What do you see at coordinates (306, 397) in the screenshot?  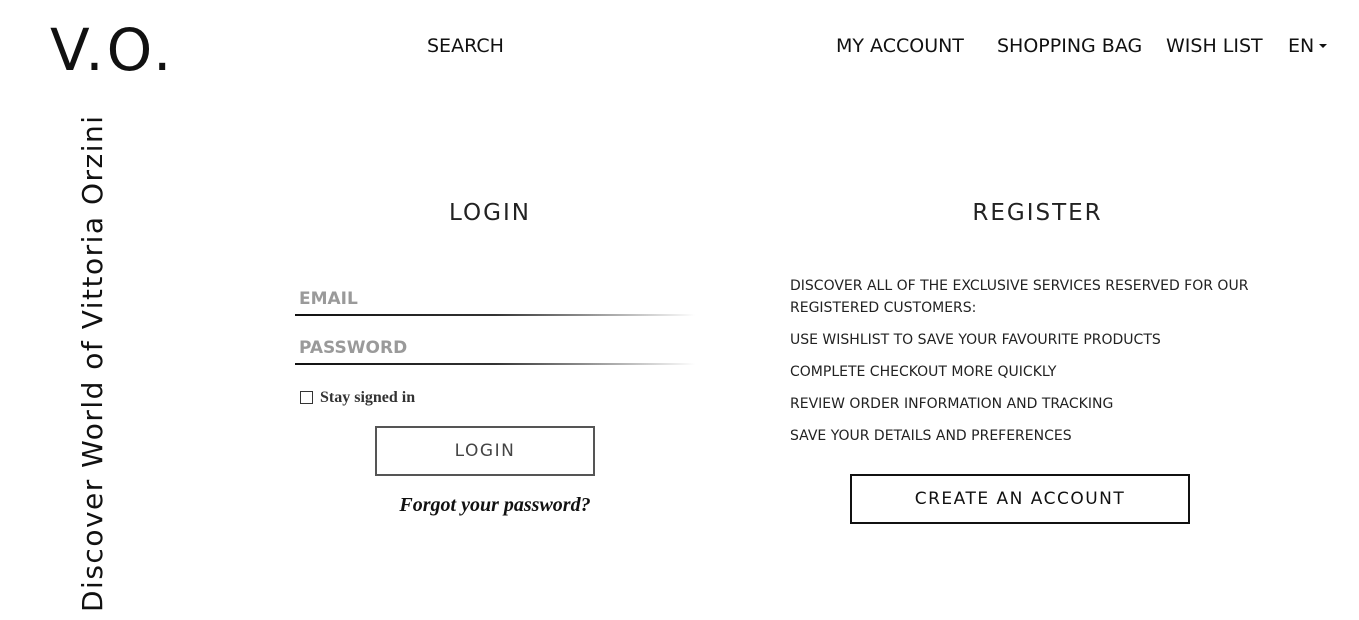 I see `stay-signed-in-checkbox` at bounding box center [306, 397].